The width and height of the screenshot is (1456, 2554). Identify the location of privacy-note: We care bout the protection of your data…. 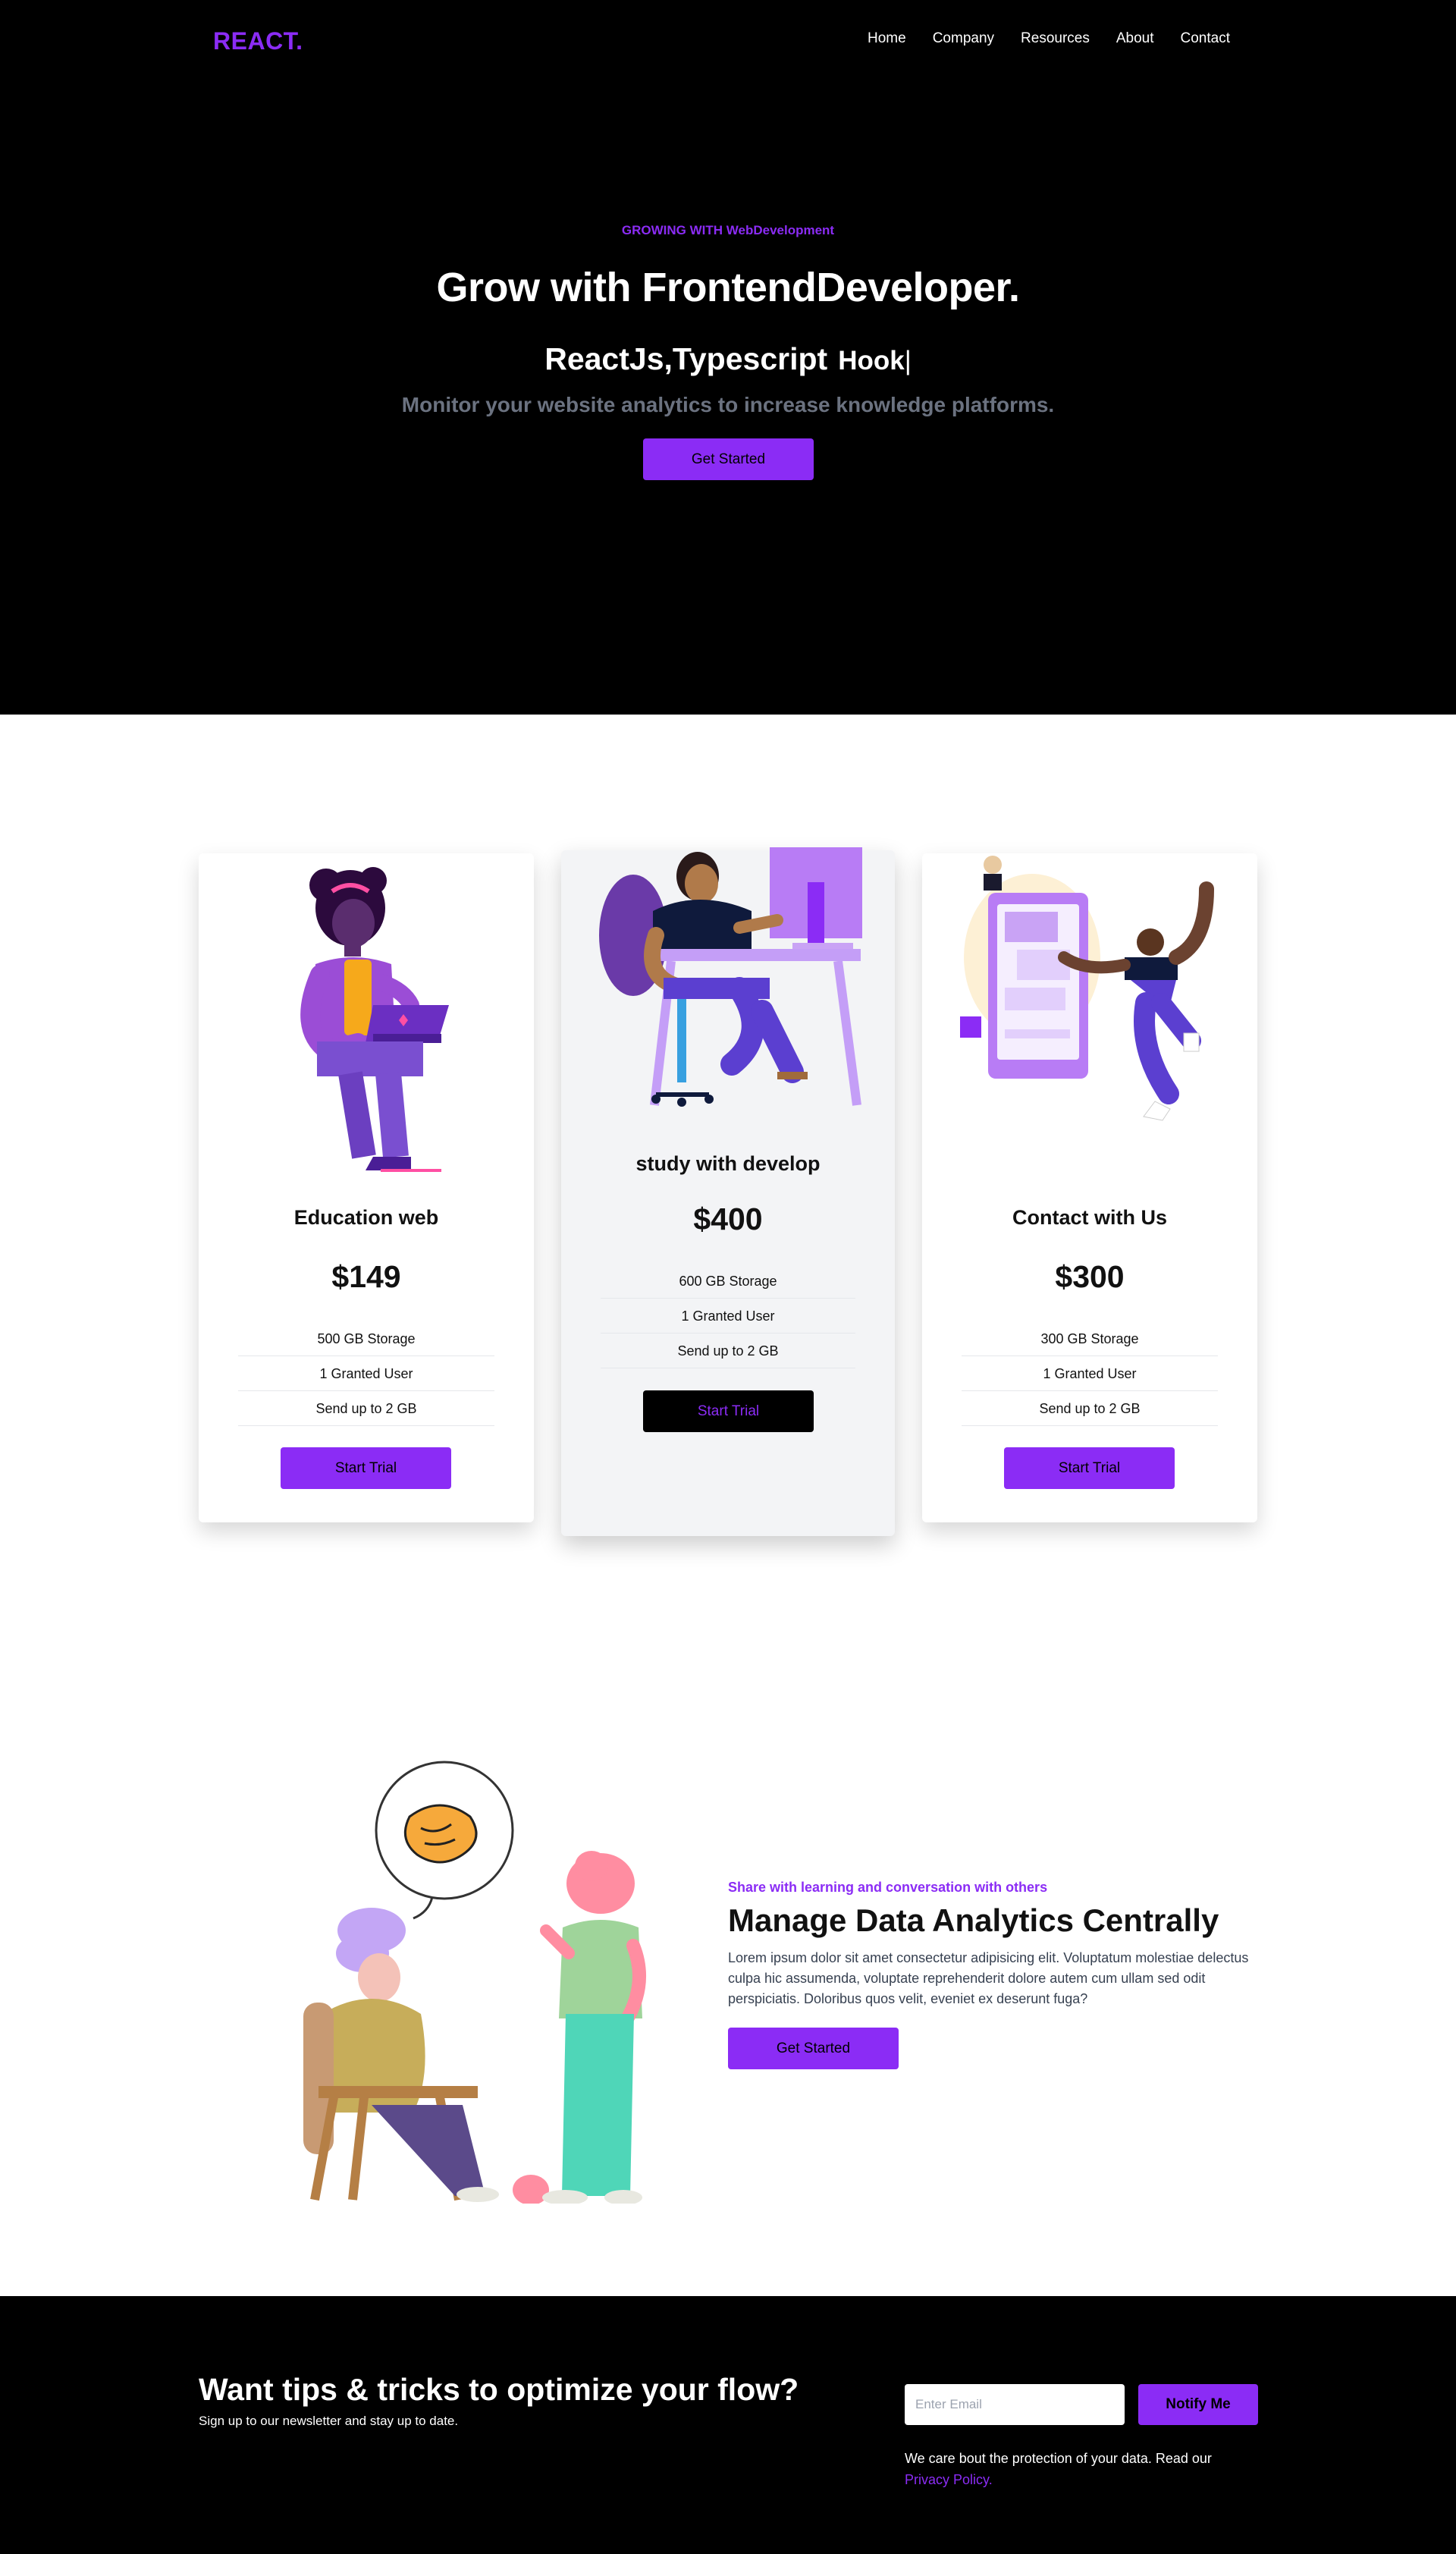
(1083, 2469).